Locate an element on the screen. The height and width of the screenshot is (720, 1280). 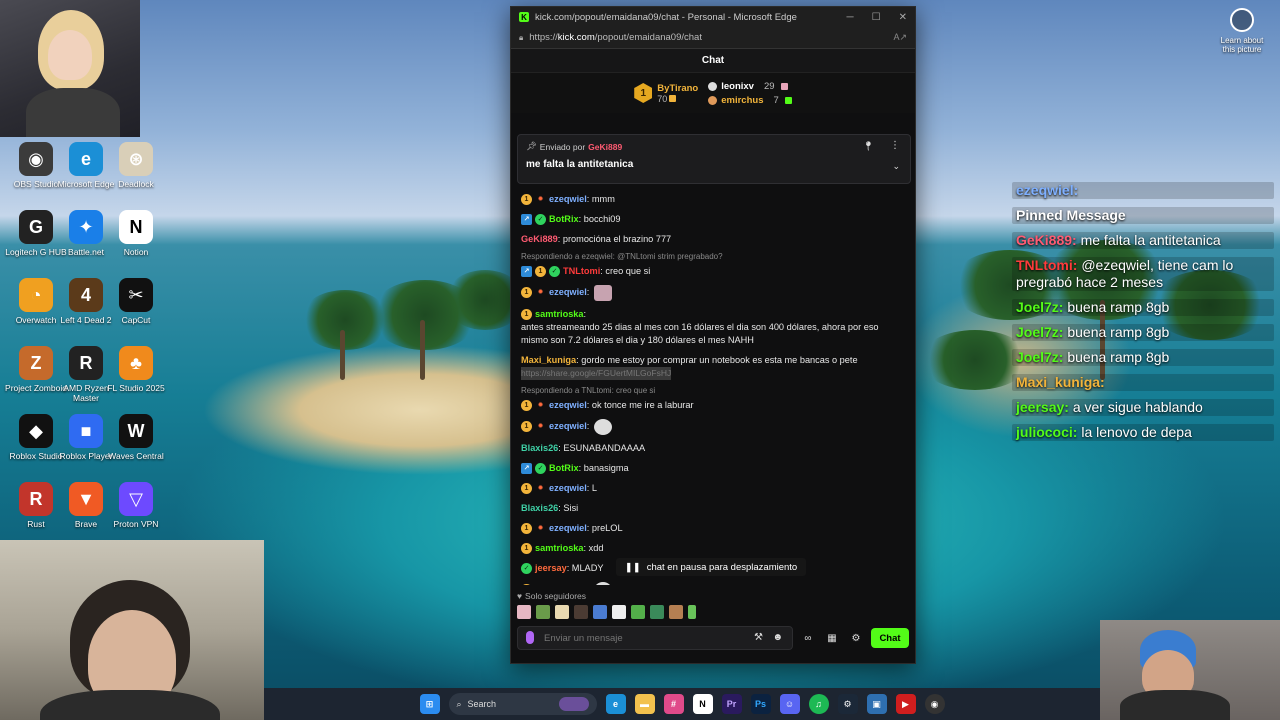
chat-message: 1 samtrioska: xdd is located at coordinates (713, 548).